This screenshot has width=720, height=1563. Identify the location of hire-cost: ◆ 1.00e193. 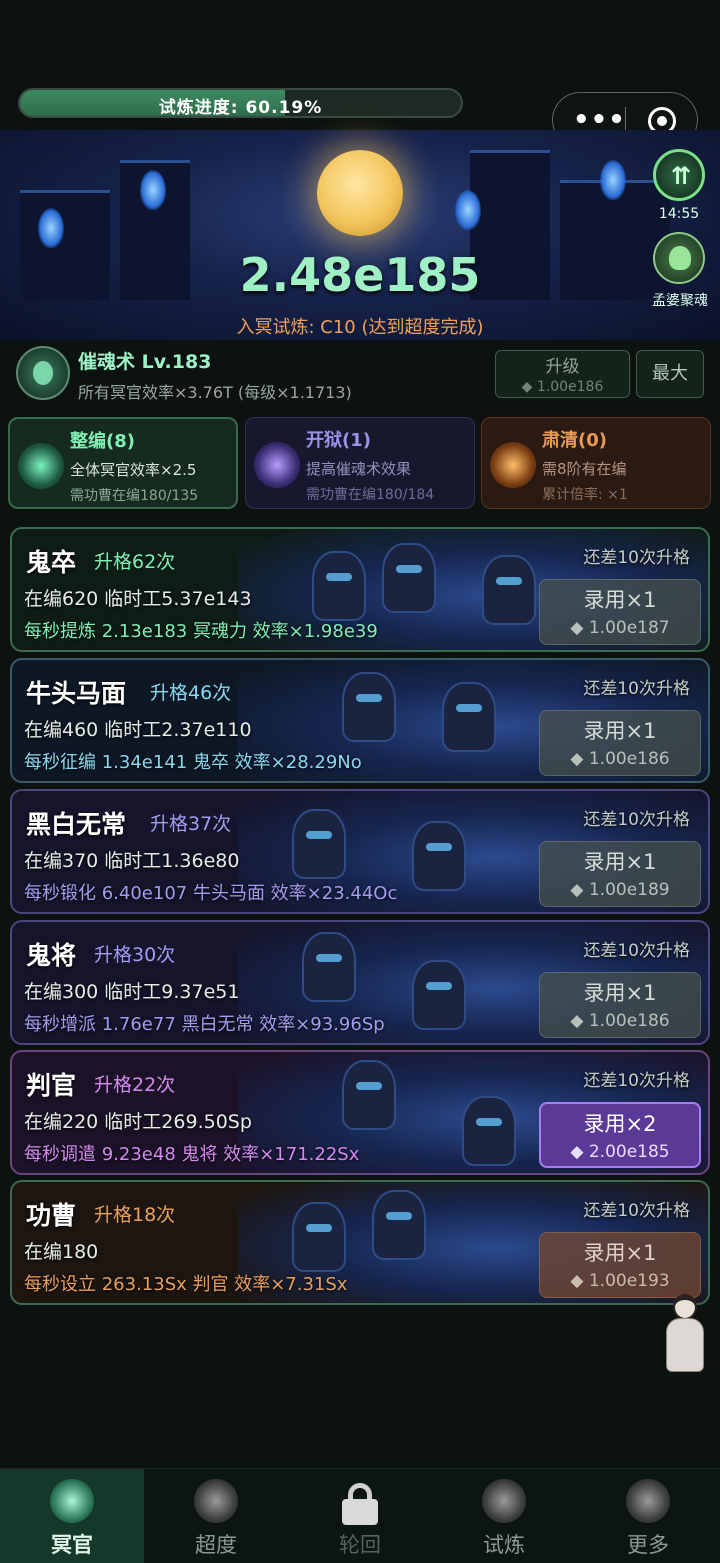
(620, 1281).